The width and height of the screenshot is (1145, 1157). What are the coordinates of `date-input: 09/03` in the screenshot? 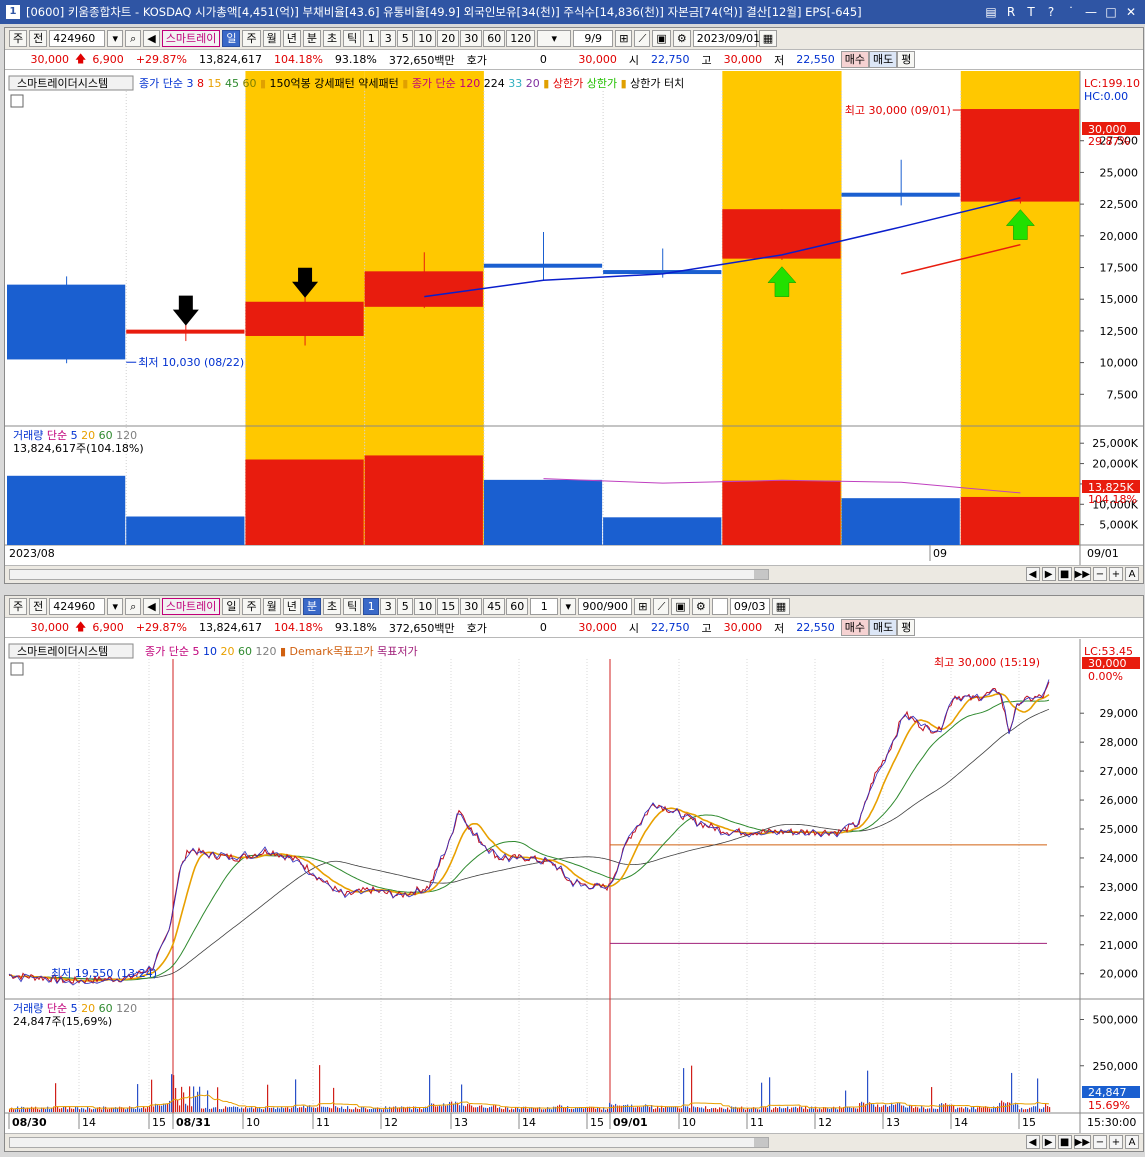 It's located at (749, 606).